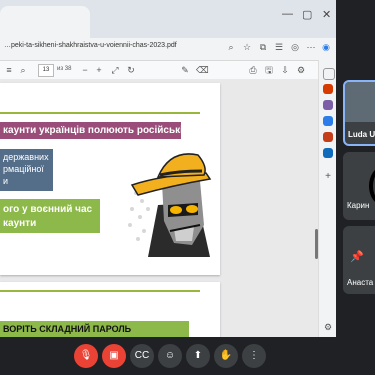 The width and height of the screenshot is (375, 375). I want to click on tab-strip: — ▢ ✕, so click(168, 19).